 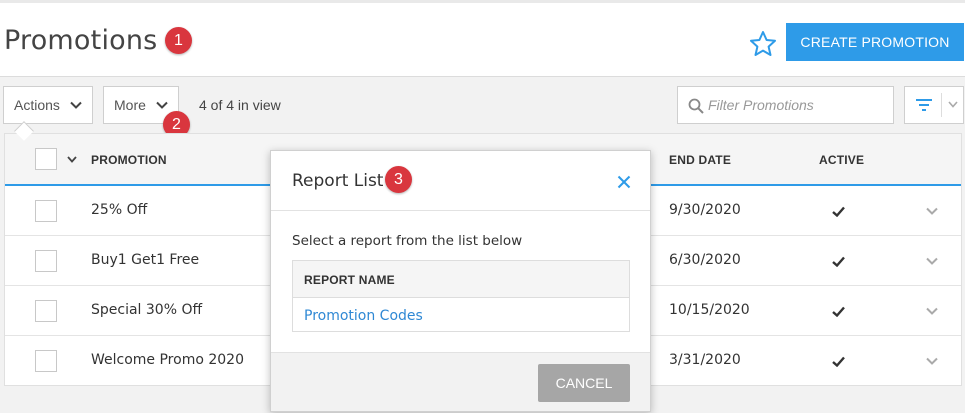 I want to click on in-view-count: 4 of 4 in view, so click(x=240, y=105).